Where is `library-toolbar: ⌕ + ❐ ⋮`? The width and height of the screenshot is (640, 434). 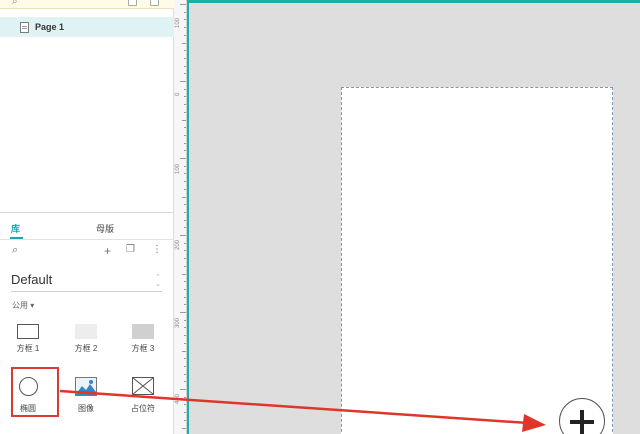
library-toolbar: ⌕ + ❐ ⋮ is located at coordinates (87, 253).